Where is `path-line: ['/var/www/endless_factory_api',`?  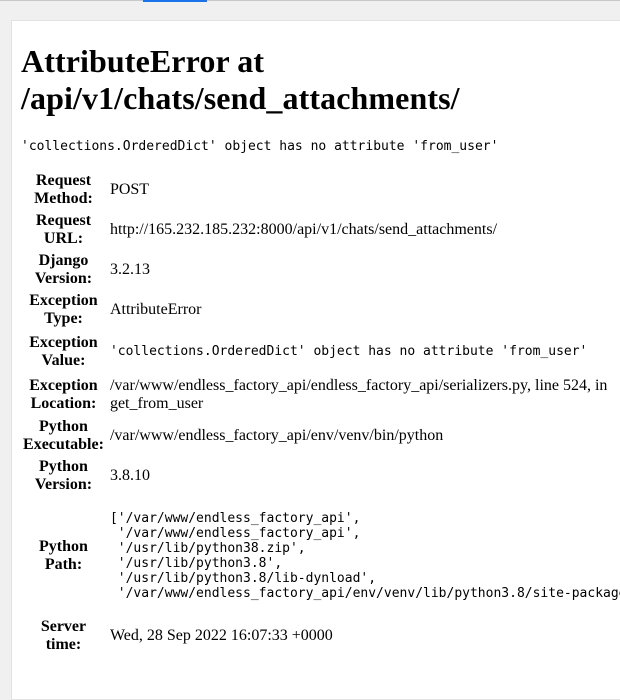 path-line: ['/var/www/endless_factory_api', is located at coordinates (235, 518).